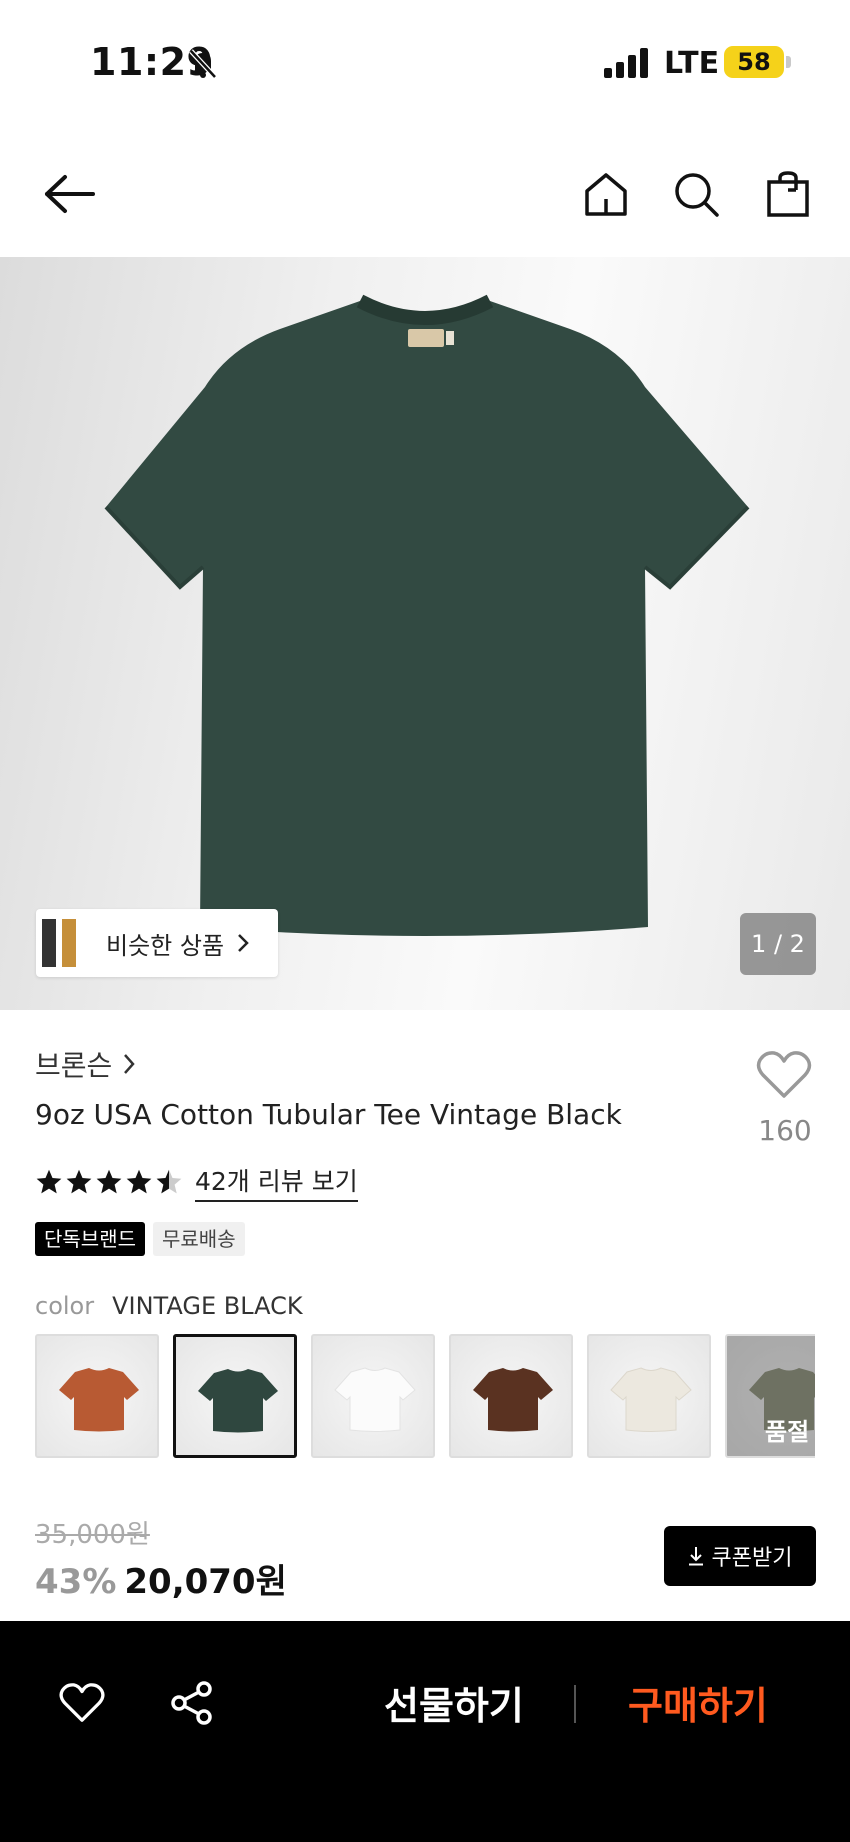 Image resolution: width=850 pixels, height=1842 pixels. I want to click on search-button, so click(696, 194).